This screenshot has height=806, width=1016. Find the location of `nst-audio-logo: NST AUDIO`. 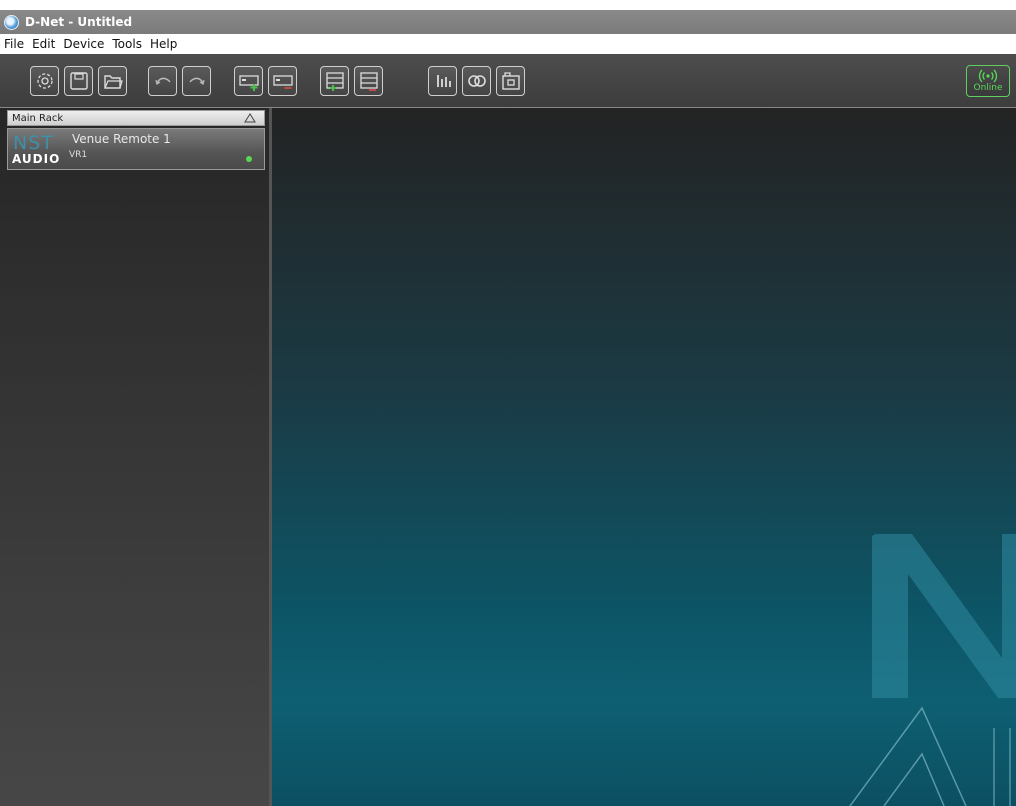

nst-audio-logo: NST AUDIO is located at coordinates (39, 149).